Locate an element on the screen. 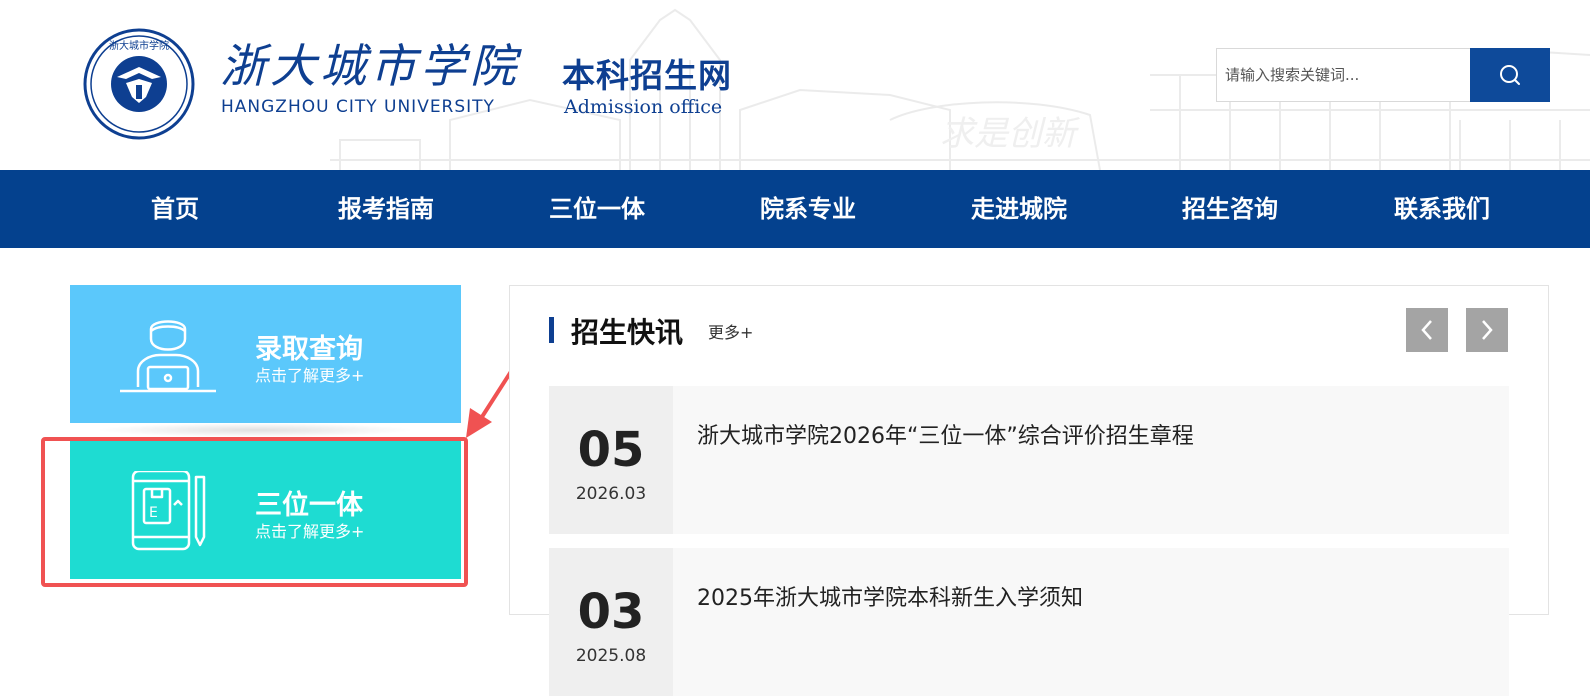  card-title: 录取查询 is located at coordinates (309, 349).